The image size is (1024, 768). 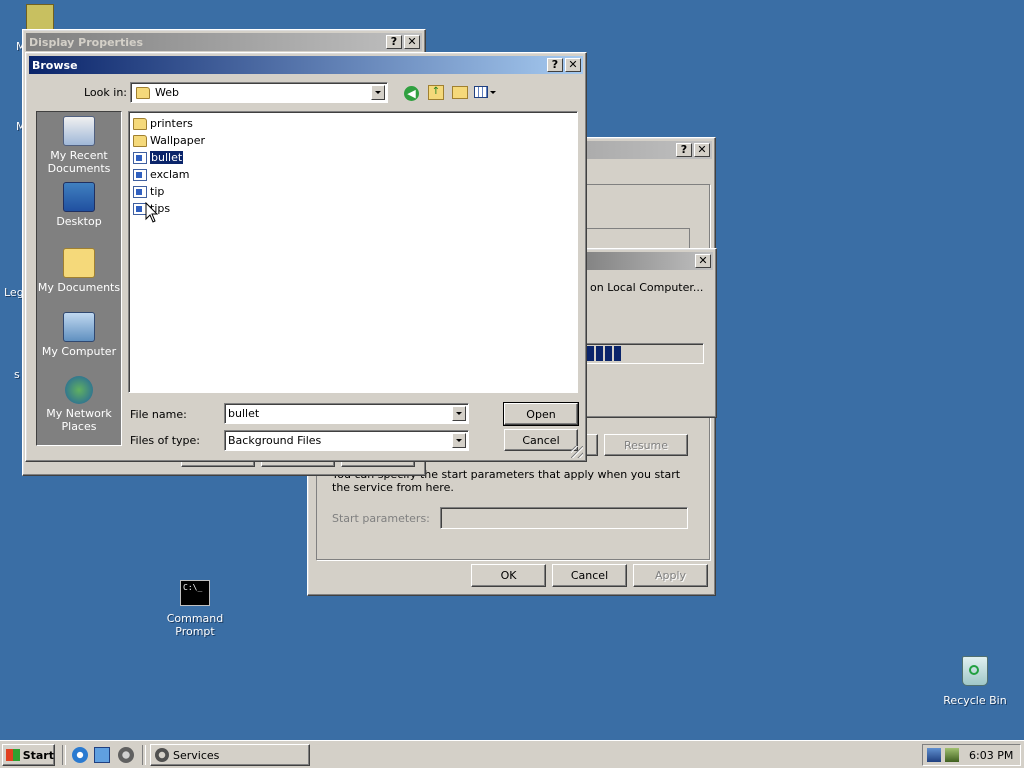 I want to click on view-menu-icon, so click(x=485, y=93).